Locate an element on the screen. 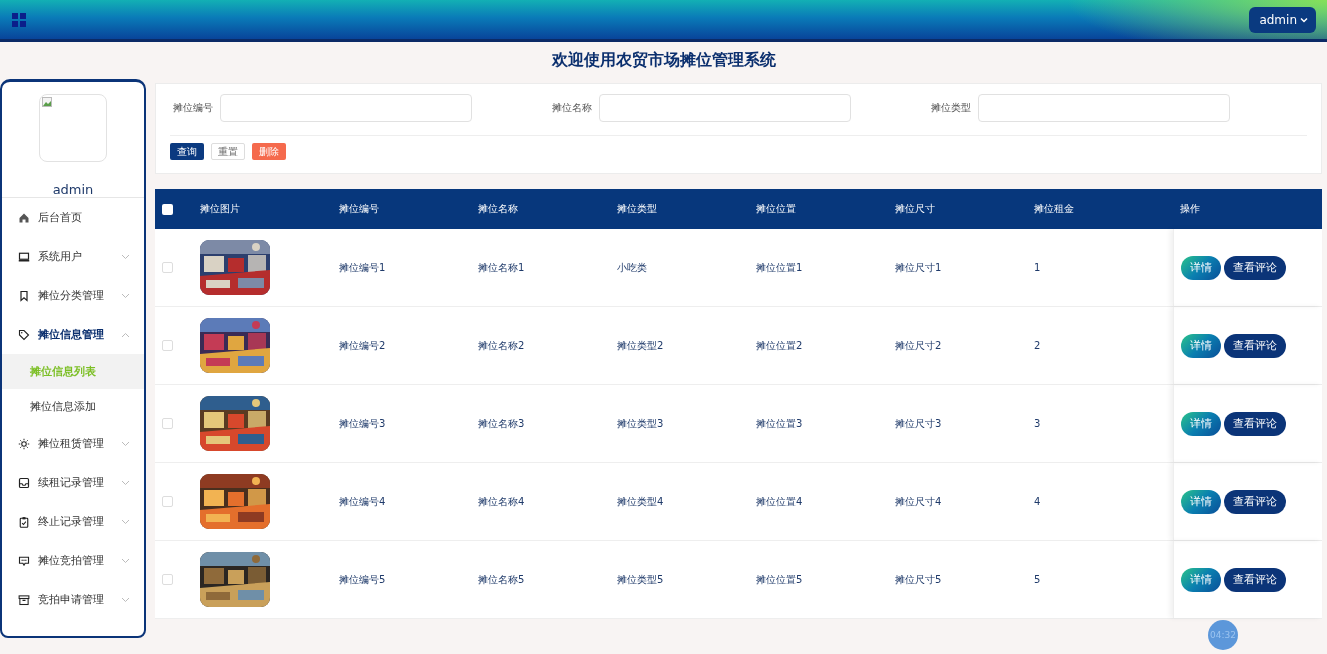 The height and width of the screenshot is (654, 1327). table-cell: 3 is located at coordinates (1037, 423).